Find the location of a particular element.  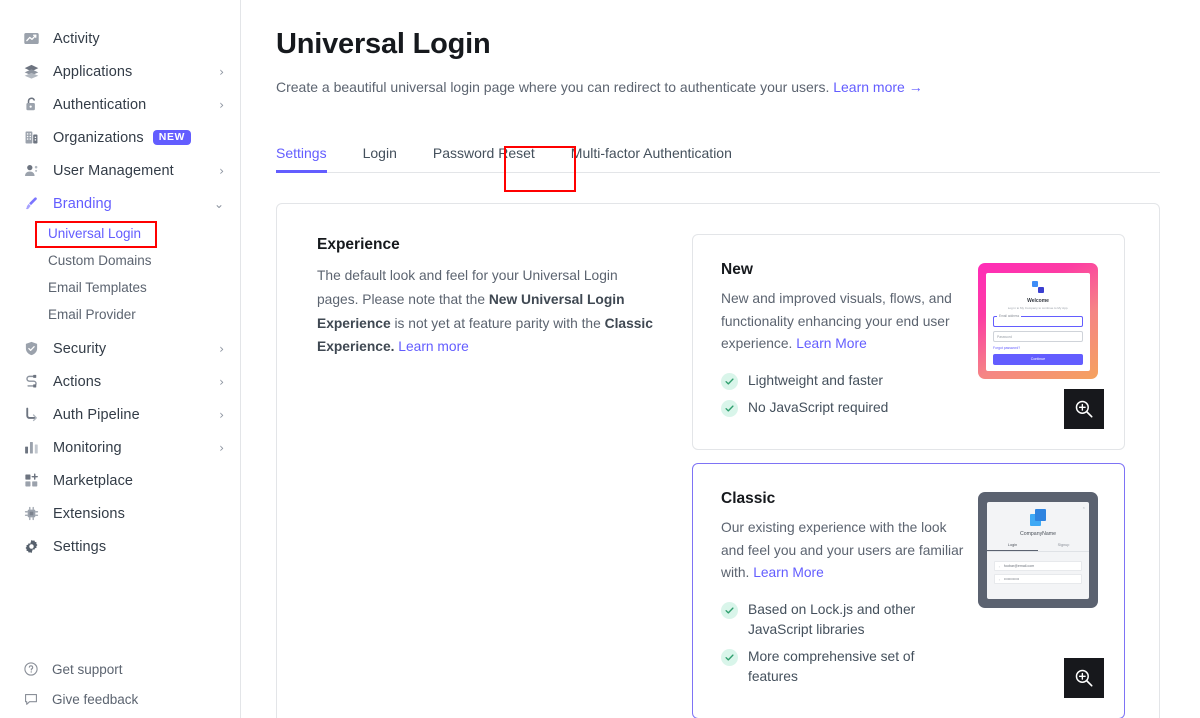

chevron-down-icon: ⌄ is located at coordinates (218, 203).